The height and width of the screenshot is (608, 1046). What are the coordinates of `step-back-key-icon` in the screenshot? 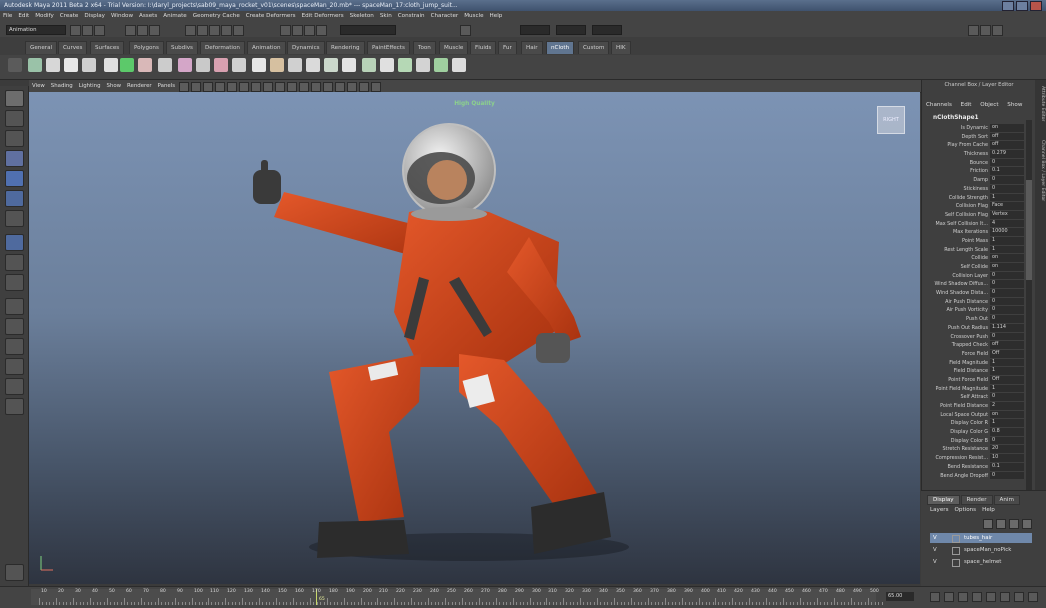 It's located at (963, 597).